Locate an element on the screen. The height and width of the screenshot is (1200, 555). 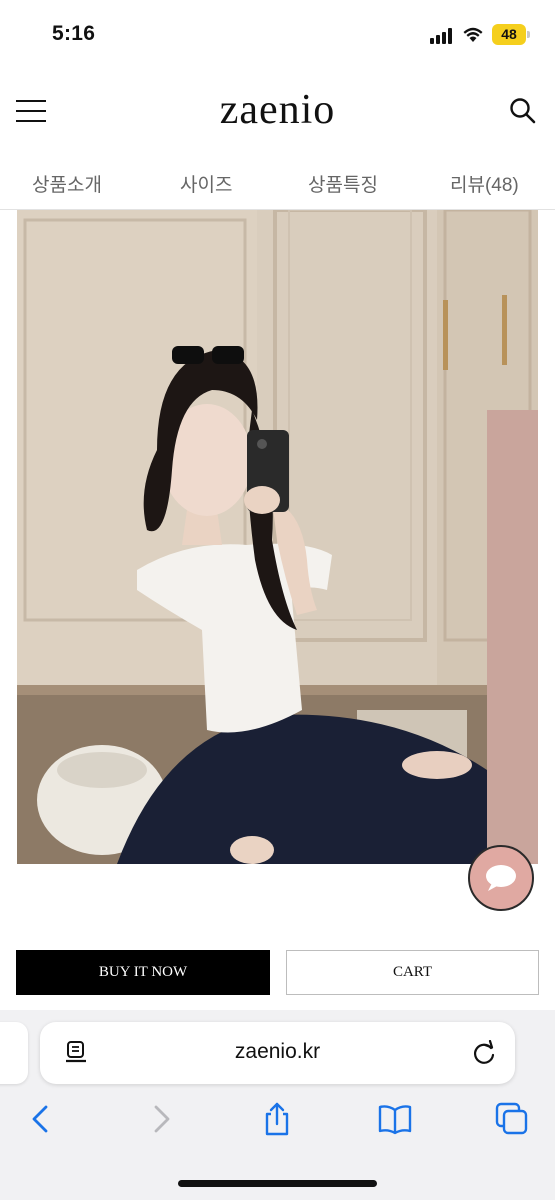
home-indicator is located at coordinates (277, 1183).